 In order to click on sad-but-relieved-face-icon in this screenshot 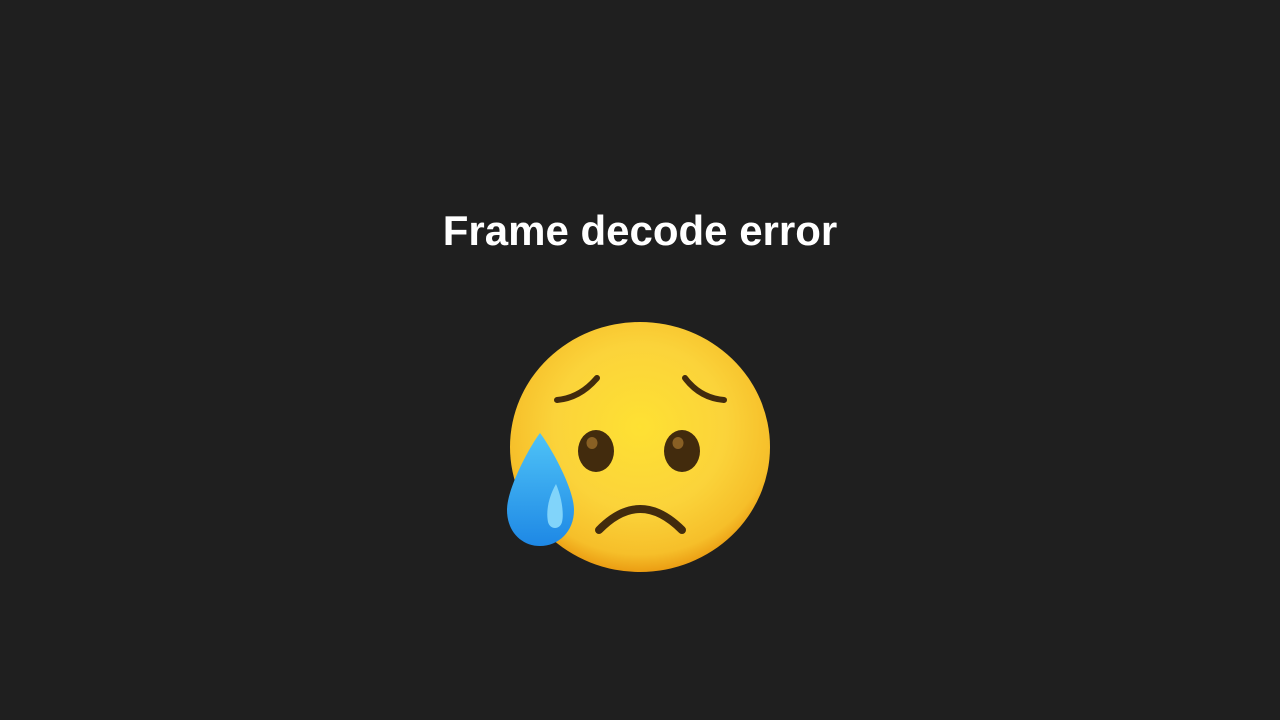, I will do `click(640, 448)`.